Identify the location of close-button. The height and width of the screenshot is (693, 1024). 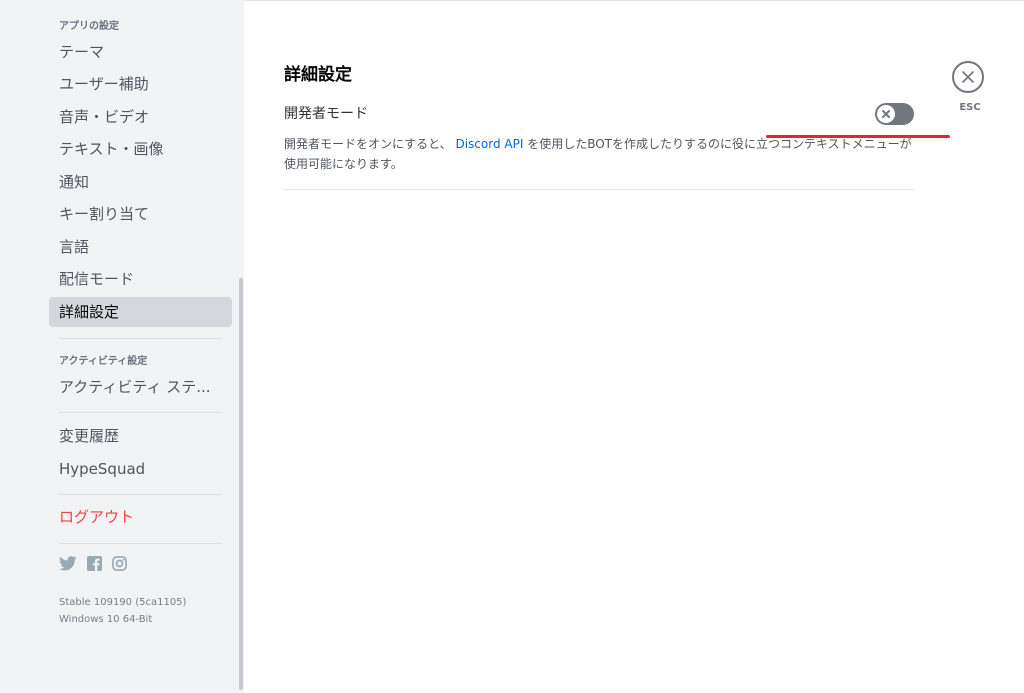
(968, 77).